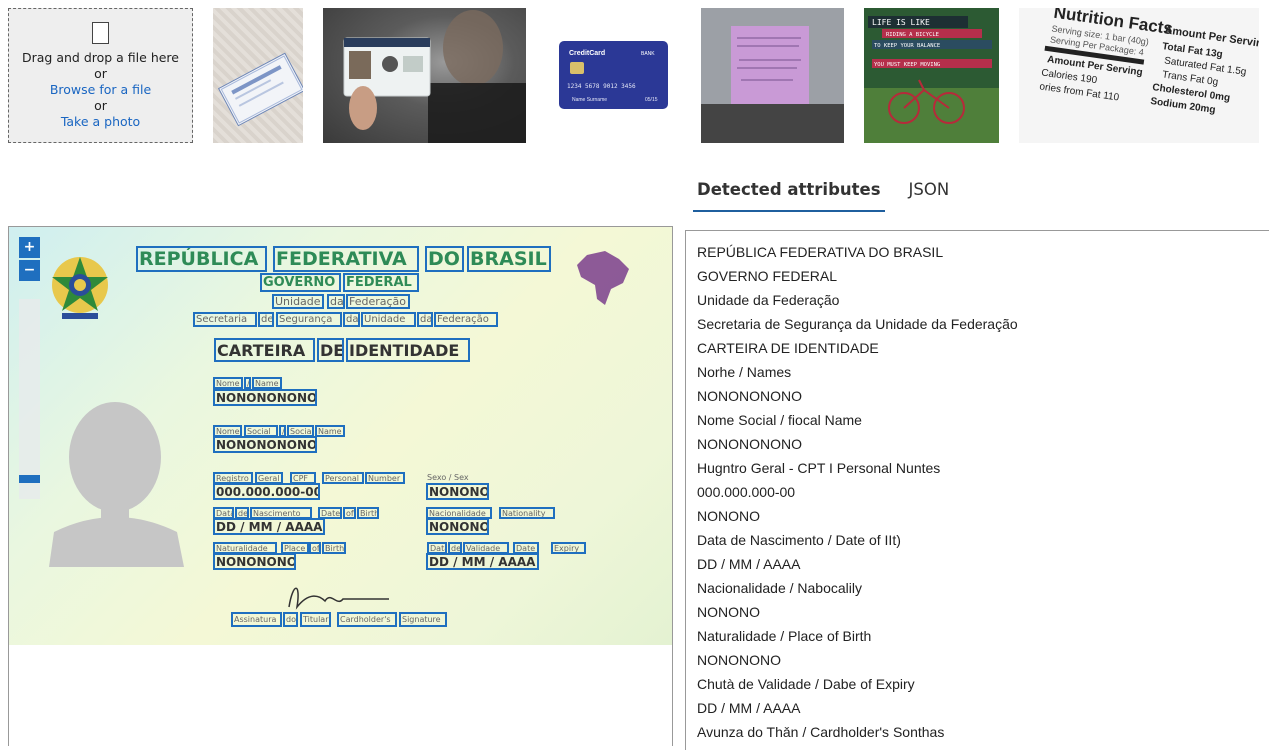 This screenshot has height=750, width=1269. What do you see at coordinates (381, 282) in the screenshot?
I see `bbox-federal: FEDERAL` at bounding box center [381, 282].